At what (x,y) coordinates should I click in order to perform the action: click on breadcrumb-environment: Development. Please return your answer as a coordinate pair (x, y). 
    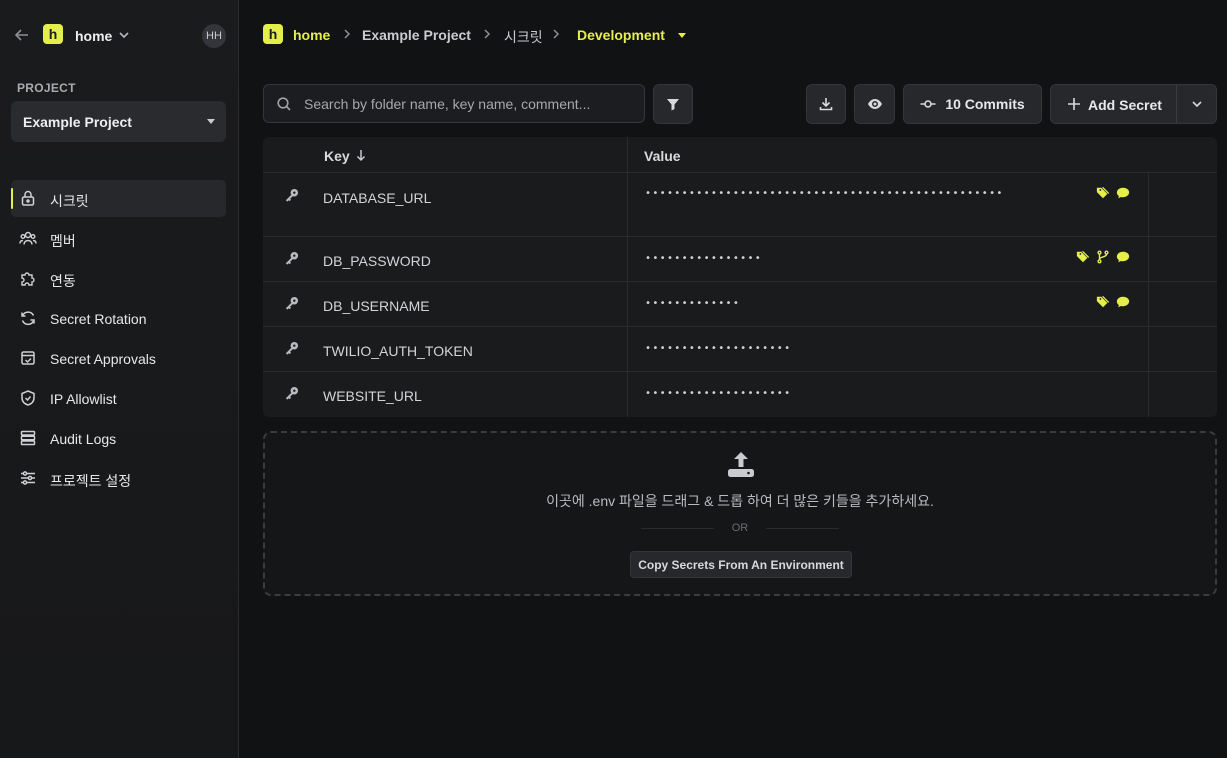
    Looking at the image, I should click on (621, 35).